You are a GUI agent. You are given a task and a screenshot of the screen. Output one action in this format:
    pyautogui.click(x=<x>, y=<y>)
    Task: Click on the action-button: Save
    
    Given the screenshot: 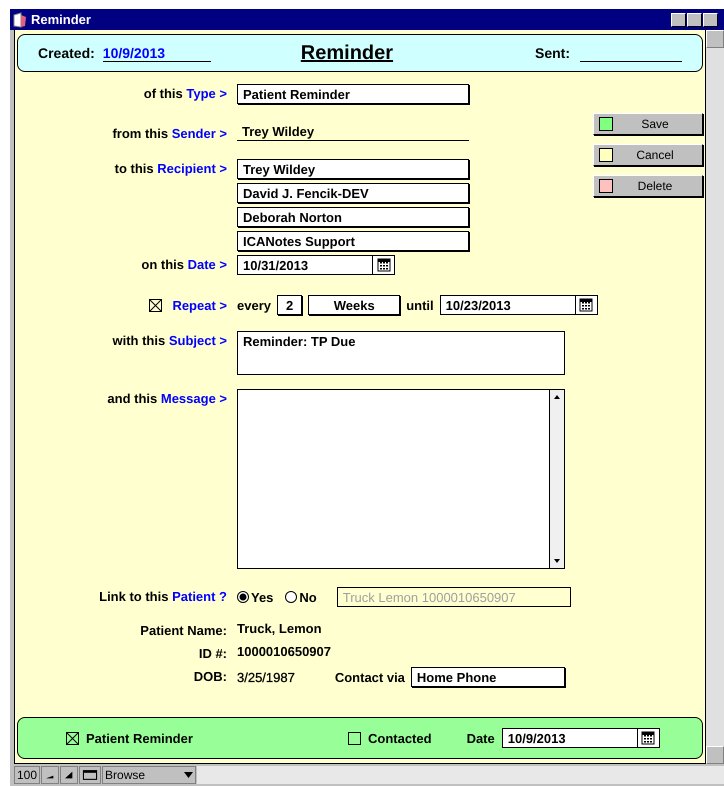 What is the action you would take?
    pyautogui.click(x=648, y=124)
    